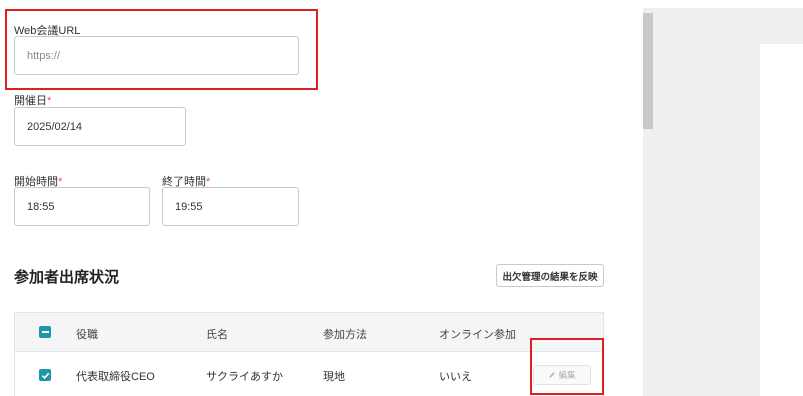 This screenshot has height=396, width=803. I want to click on edit-highlight, so click(567, 366).